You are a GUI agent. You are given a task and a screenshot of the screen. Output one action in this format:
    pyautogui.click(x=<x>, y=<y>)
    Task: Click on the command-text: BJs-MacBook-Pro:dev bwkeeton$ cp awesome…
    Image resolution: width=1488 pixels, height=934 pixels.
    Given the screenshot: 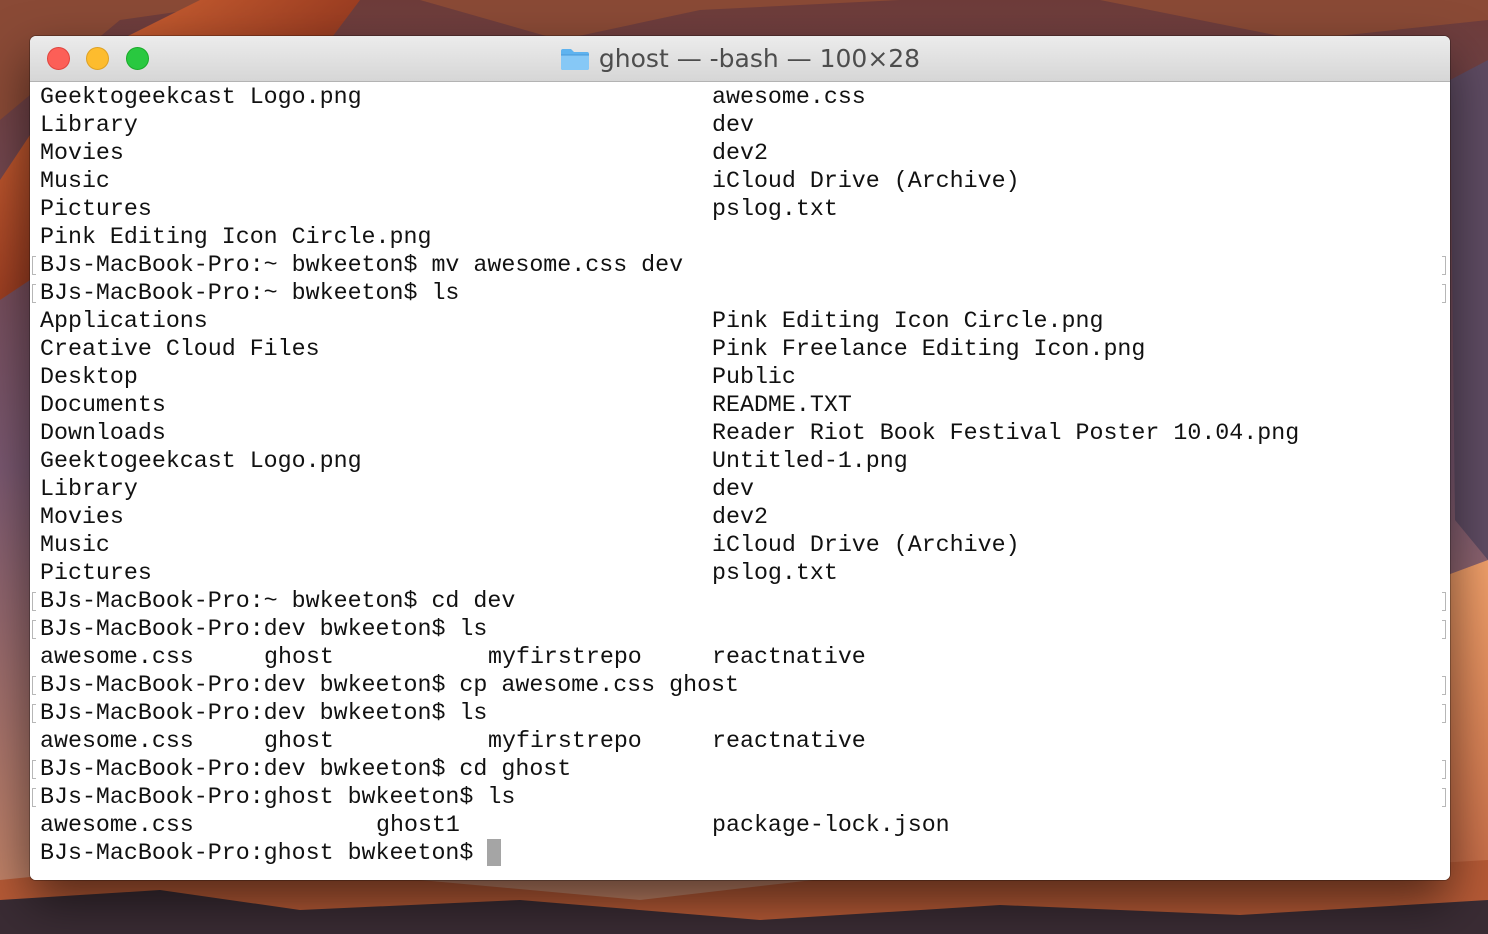 What is the action you would take?
    pyautogui.click(x=390, y=685)
    